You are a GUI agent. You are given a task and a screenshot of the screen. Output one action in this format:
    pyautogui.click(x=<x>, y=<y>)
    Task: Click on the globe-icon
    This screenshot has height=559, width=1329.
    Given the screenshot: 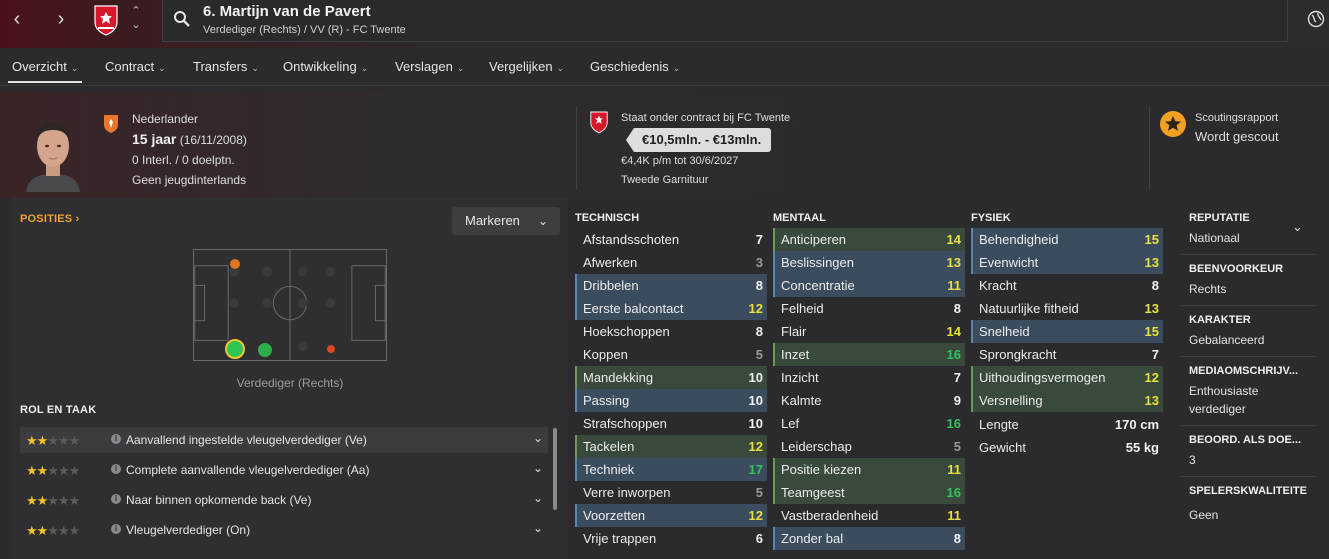 What is the action you would take?
    pyautogui.click(x=1316, y=19)
    